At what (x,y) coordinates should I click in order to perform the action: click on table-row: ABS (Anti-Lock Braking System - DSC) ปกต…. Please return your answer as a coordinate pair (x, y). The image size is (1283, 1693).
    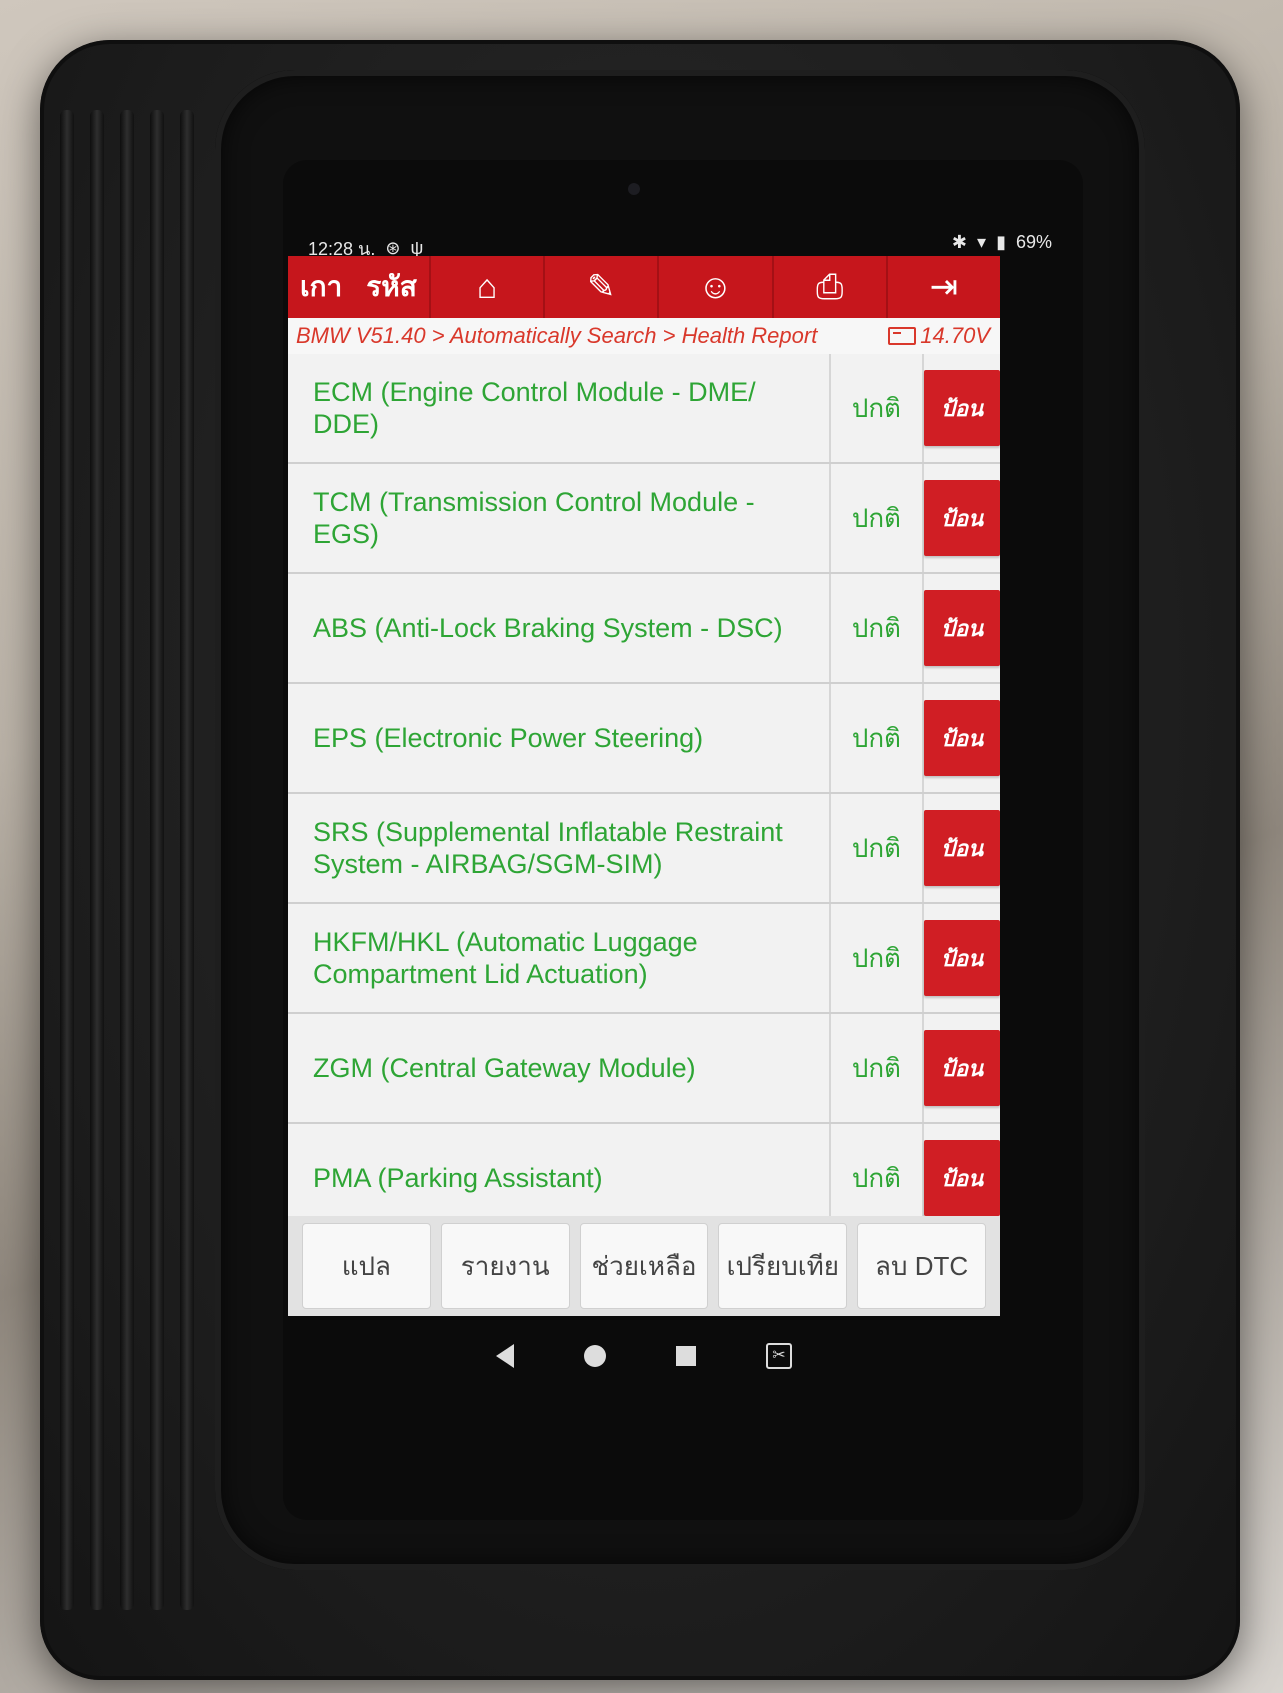
    Looking at the image, I should click on (644, 629).